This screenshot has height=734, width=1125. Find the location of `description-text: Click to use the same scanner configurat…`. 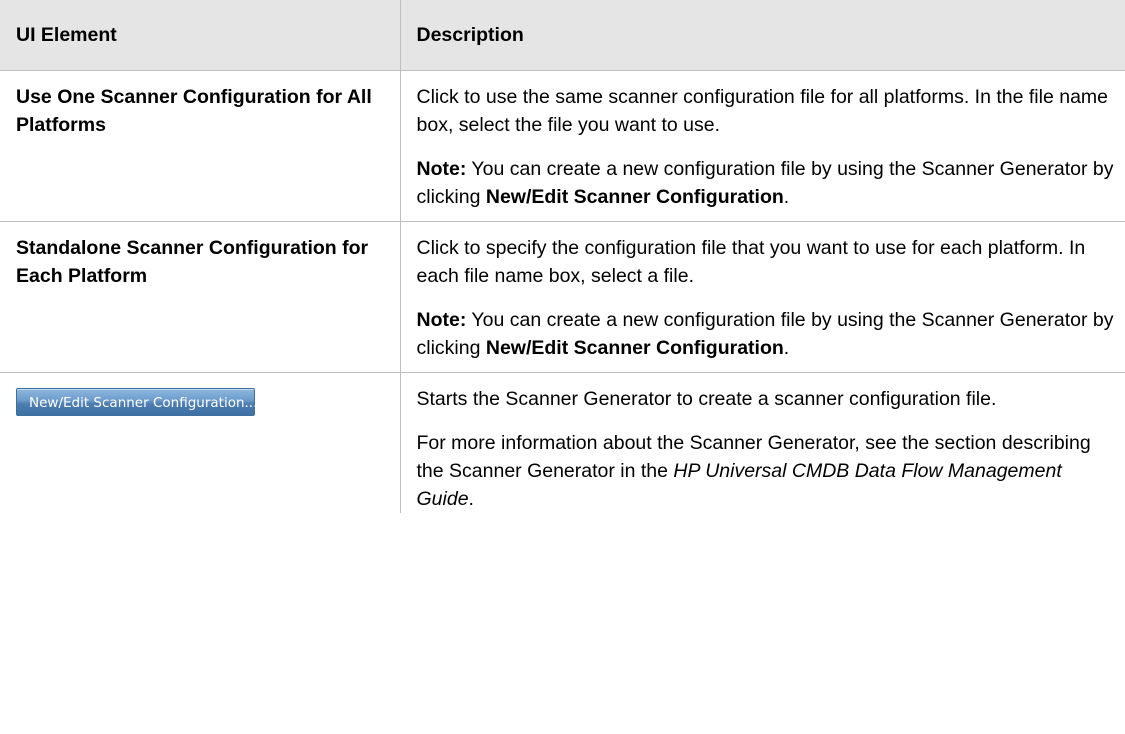

description-text: Click to use the same scanner configurat… is located at coordinates (762, 111).